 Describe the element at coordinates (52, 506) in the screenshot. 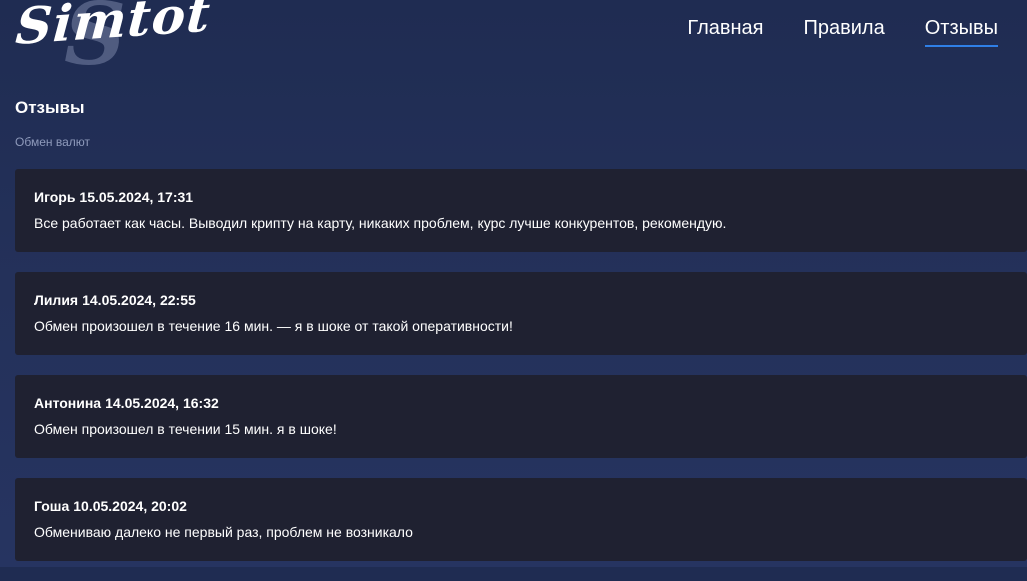

I see `review-author: Гоша` at that location.